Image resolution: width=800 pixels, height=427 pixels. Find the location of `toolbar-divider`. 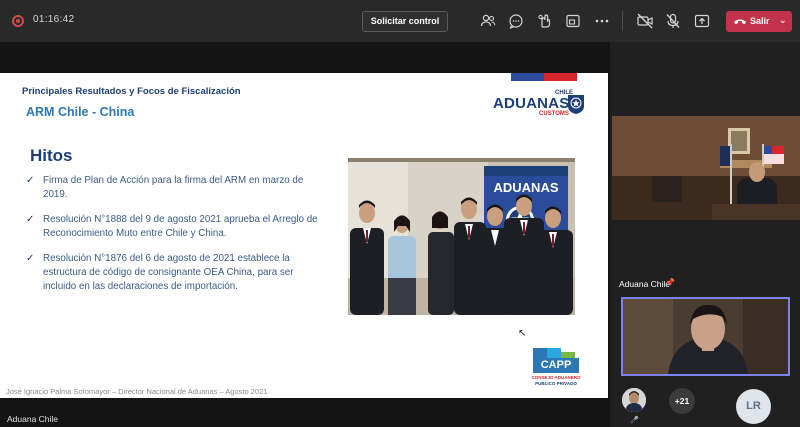

toolbar-divider is located at coordinates (622, 21).